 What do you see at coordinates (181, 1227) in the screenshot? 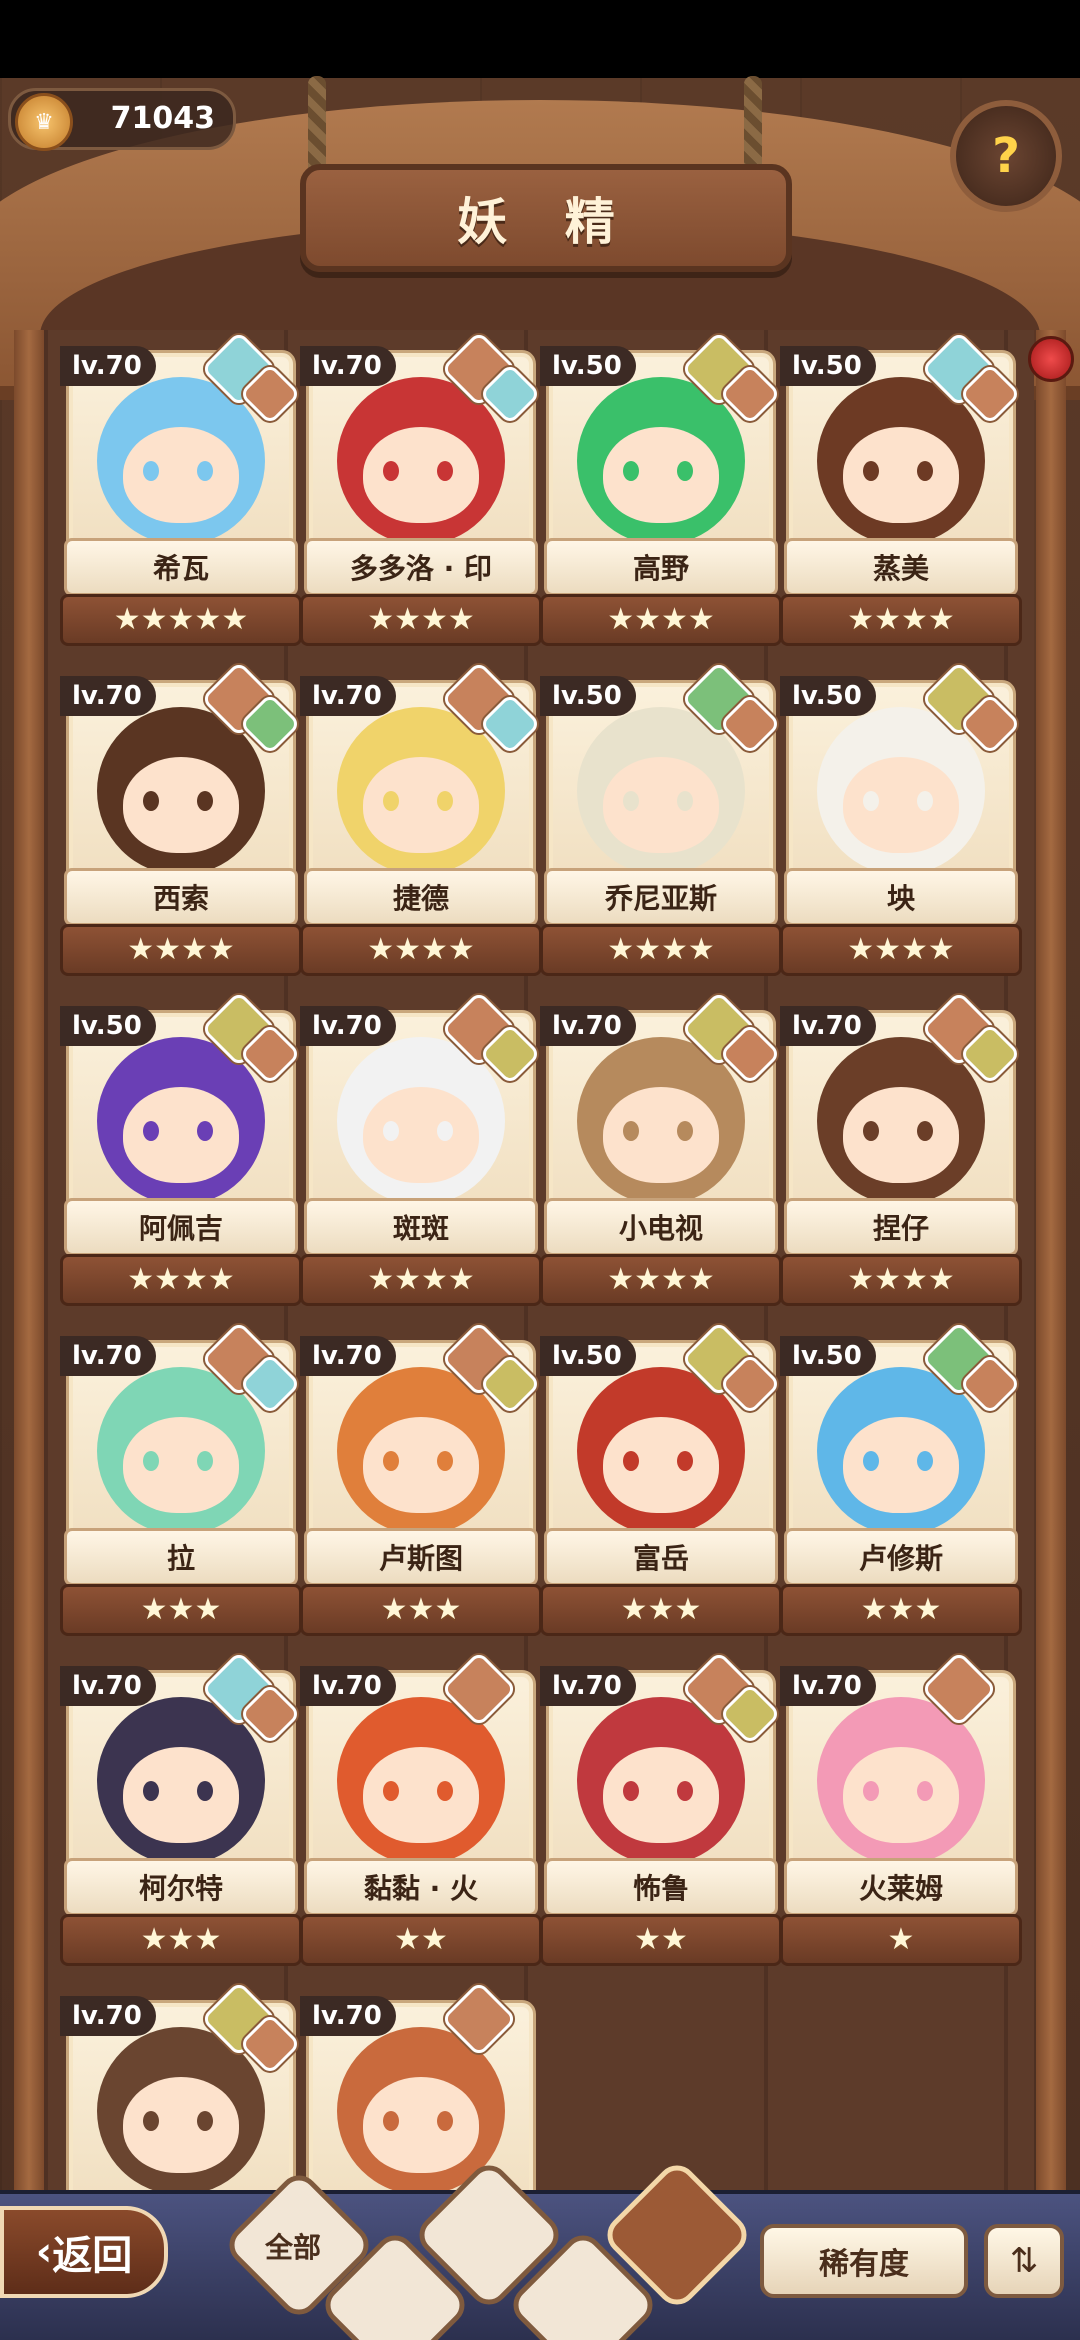
I see `fairy-name: 阿佩吉` at bounding box center [181, 1227].